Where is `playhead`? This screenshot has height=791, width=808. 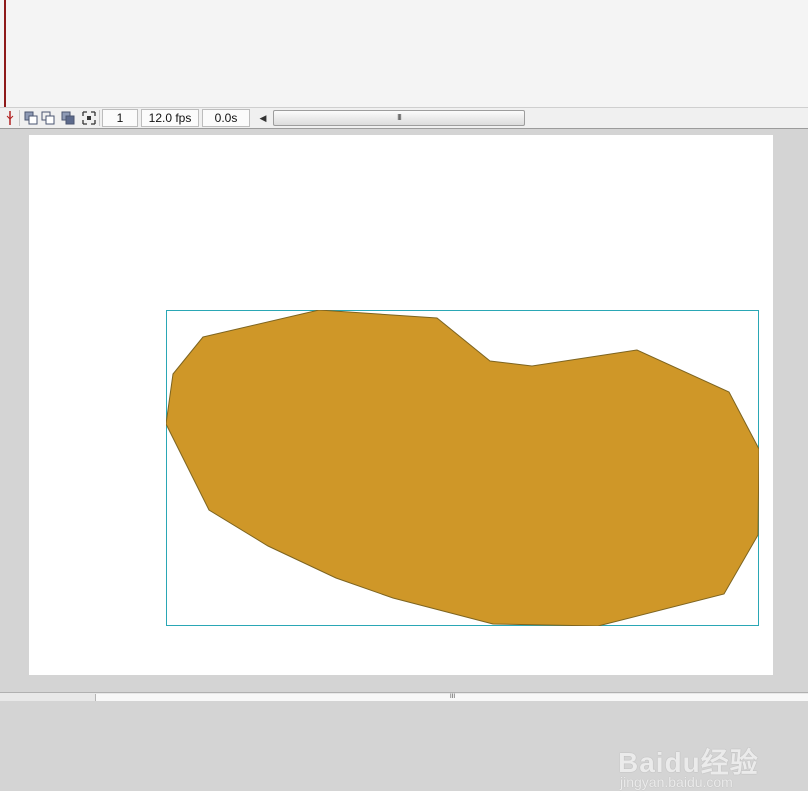
playhead is located at coordinates (5, 54).